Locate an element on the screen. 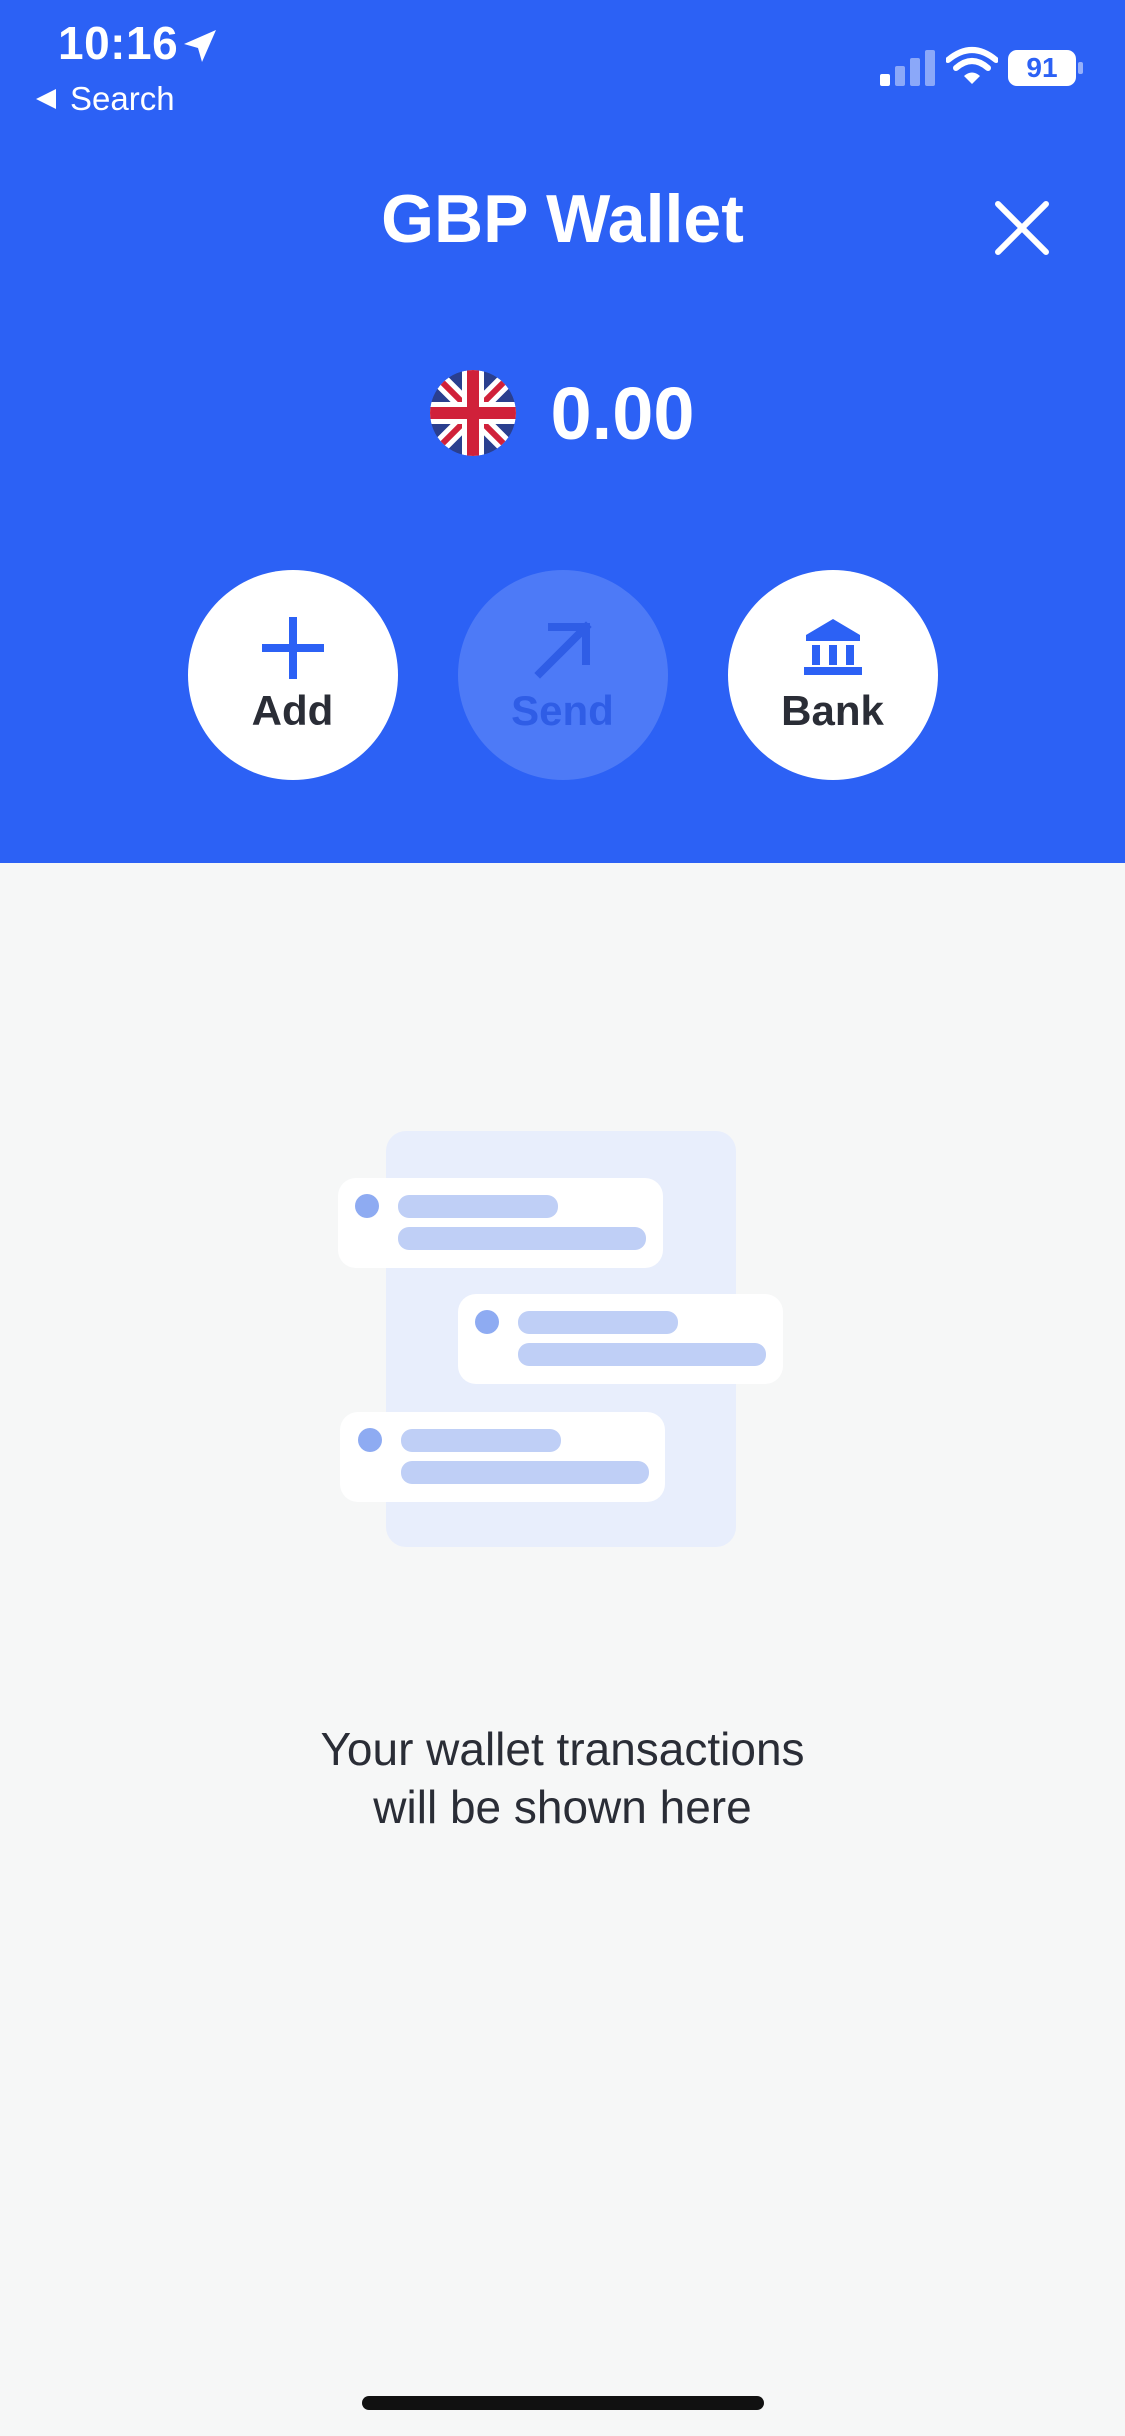 The height and width of the screenshot is (2436, 1125). uk-flag-icon is located at coordinates (473, 413).